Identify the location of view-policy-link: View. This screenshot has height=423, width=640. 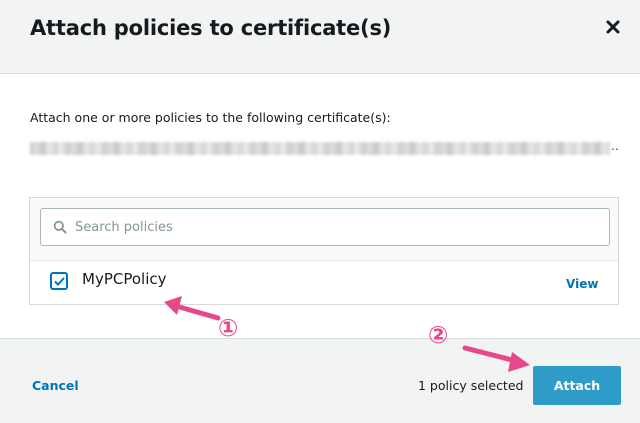
(582, 284).